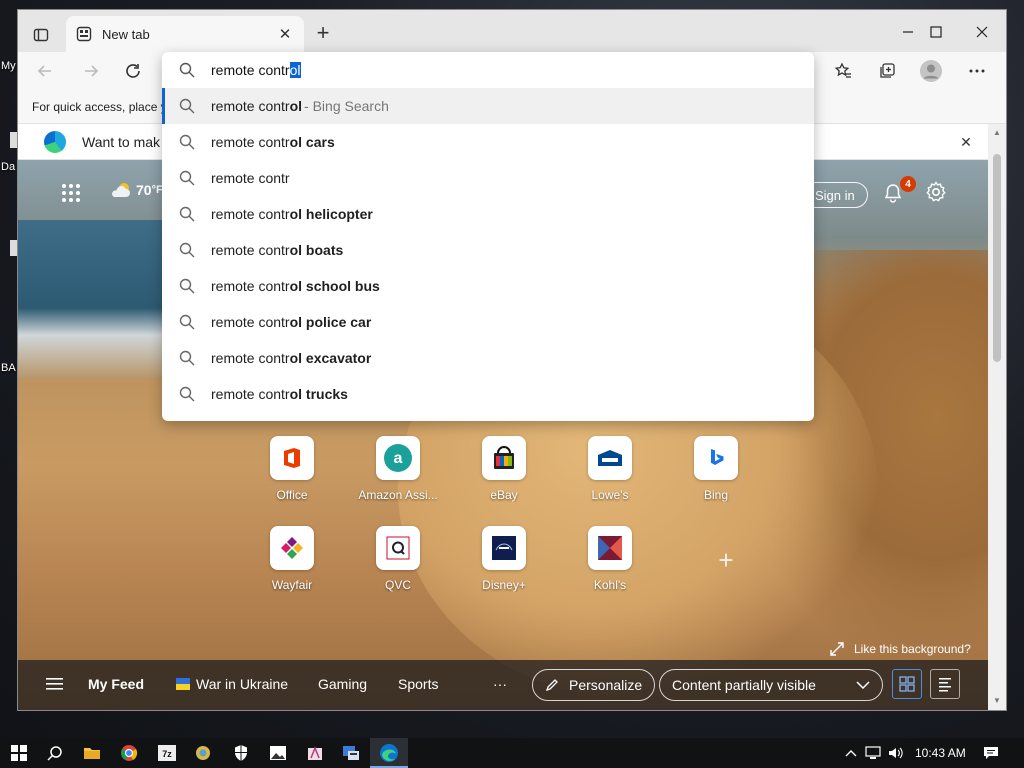  I want to click on app-launcher-icon, so click(71, 193).